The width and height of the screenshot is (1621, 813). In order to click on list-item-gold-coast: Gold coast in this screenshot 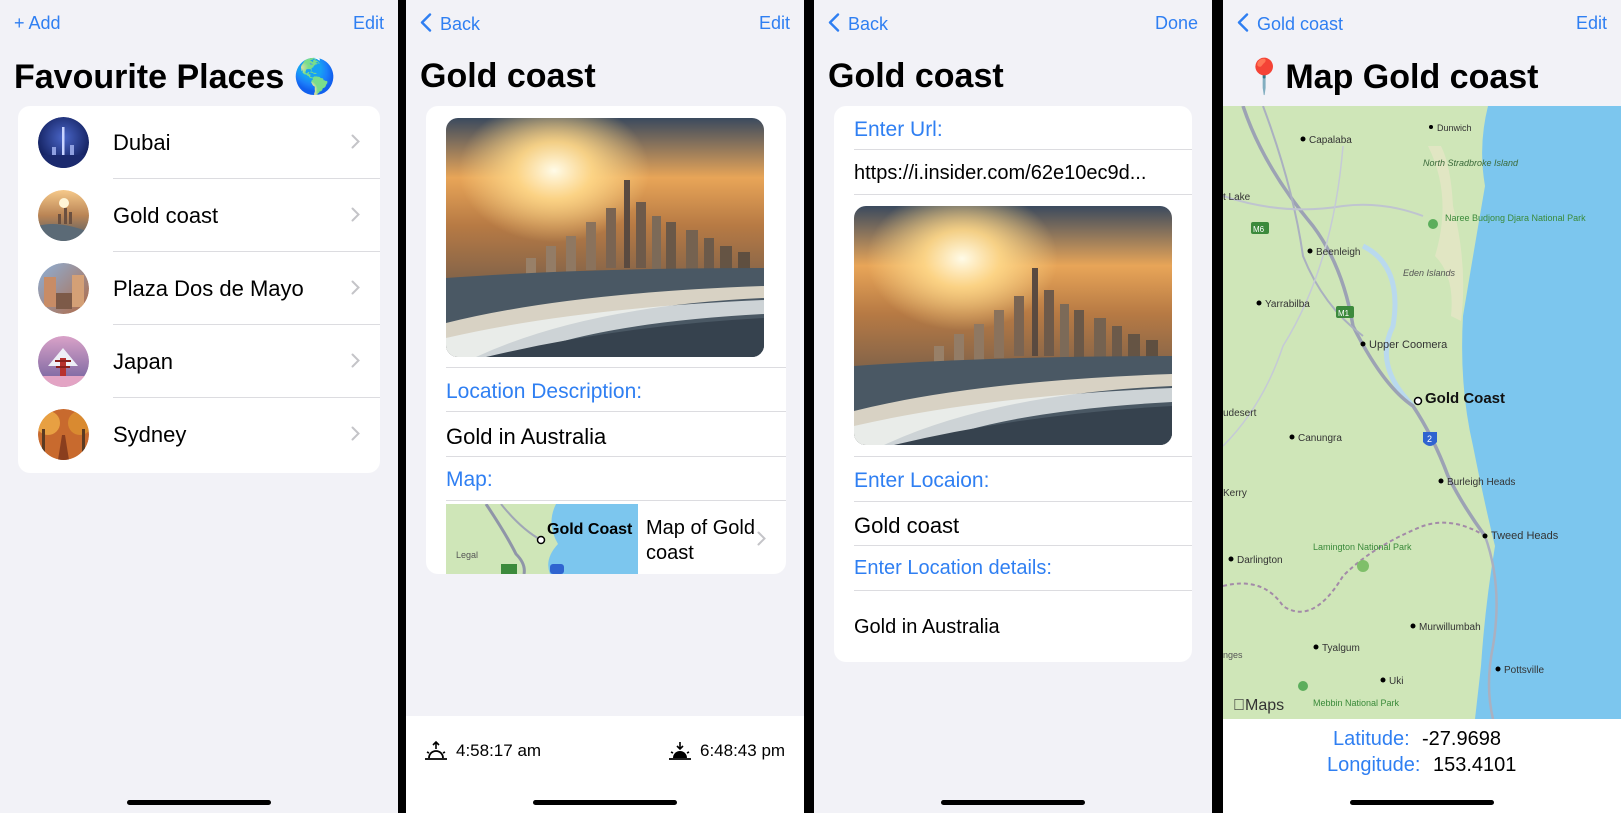, I will do `click(199, 215)`.